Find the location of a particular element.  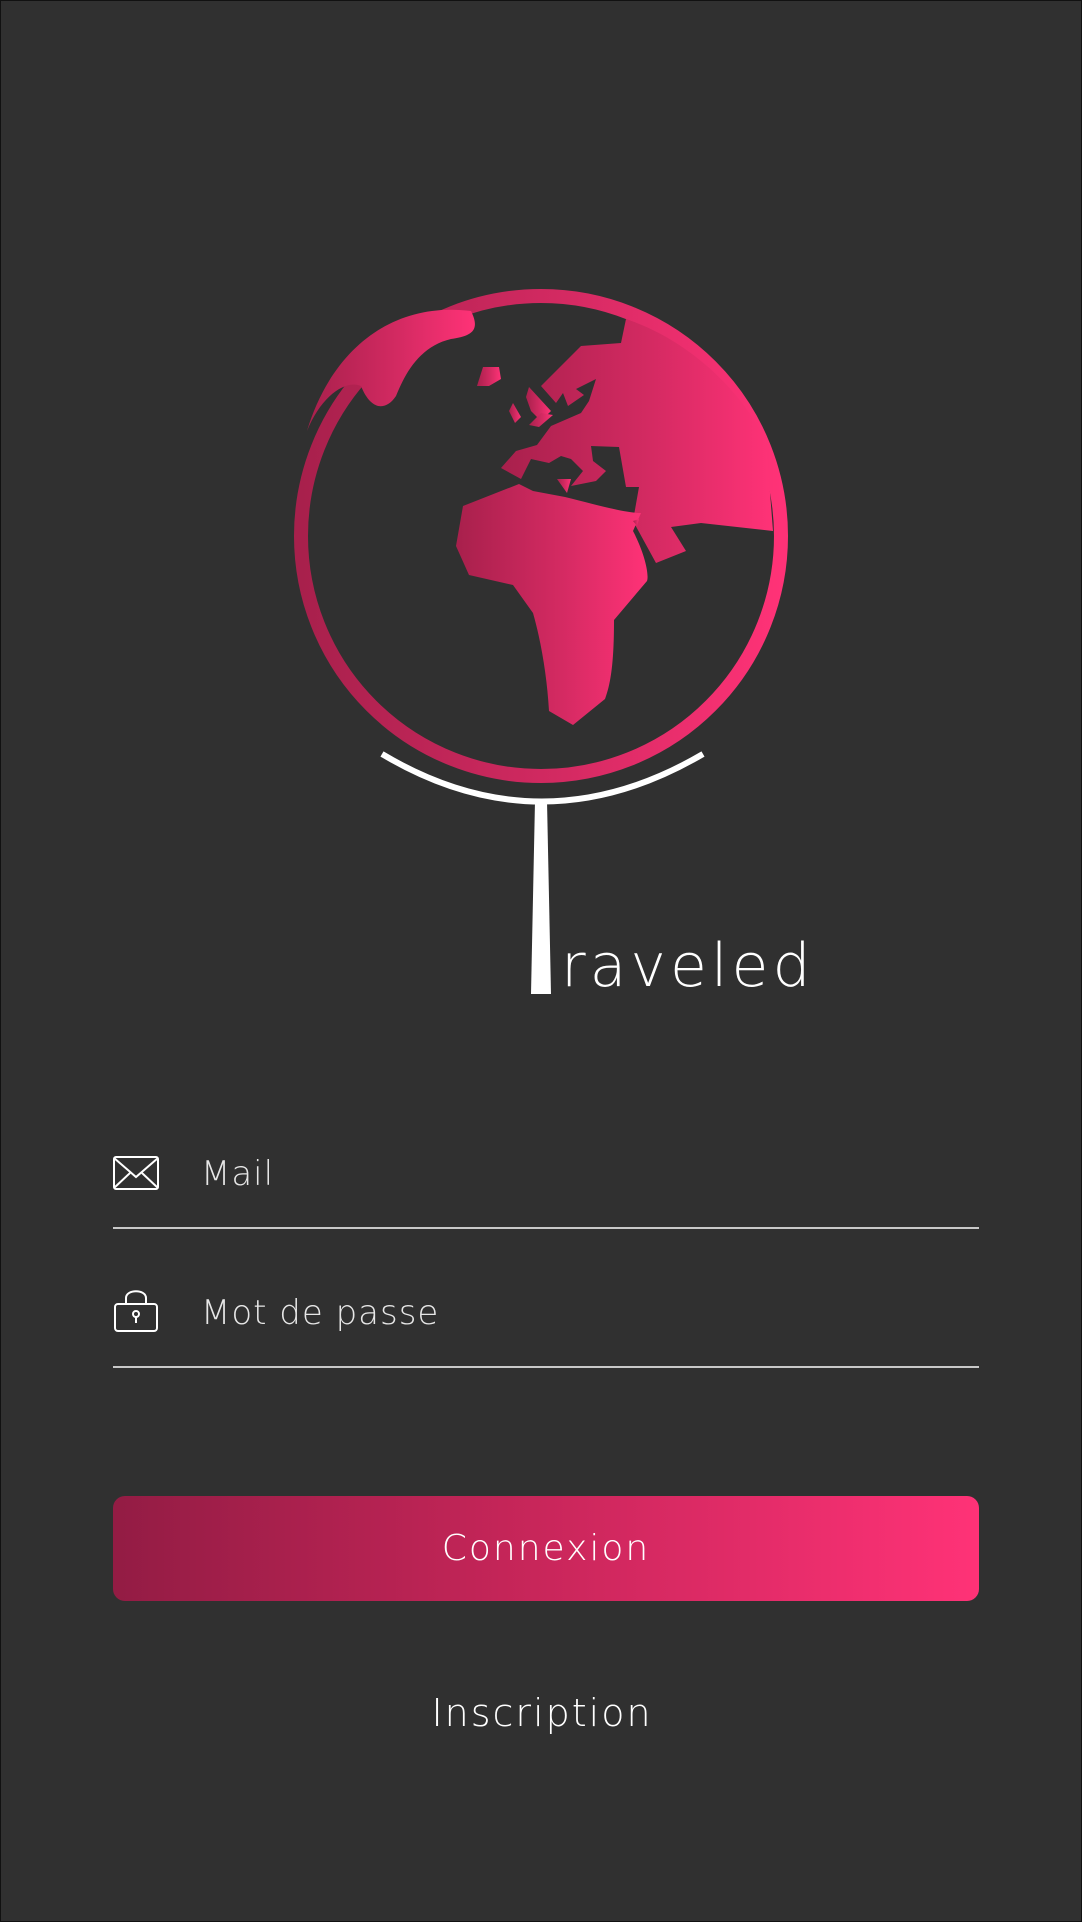

password-divider is located at coordinates (546, 1367).